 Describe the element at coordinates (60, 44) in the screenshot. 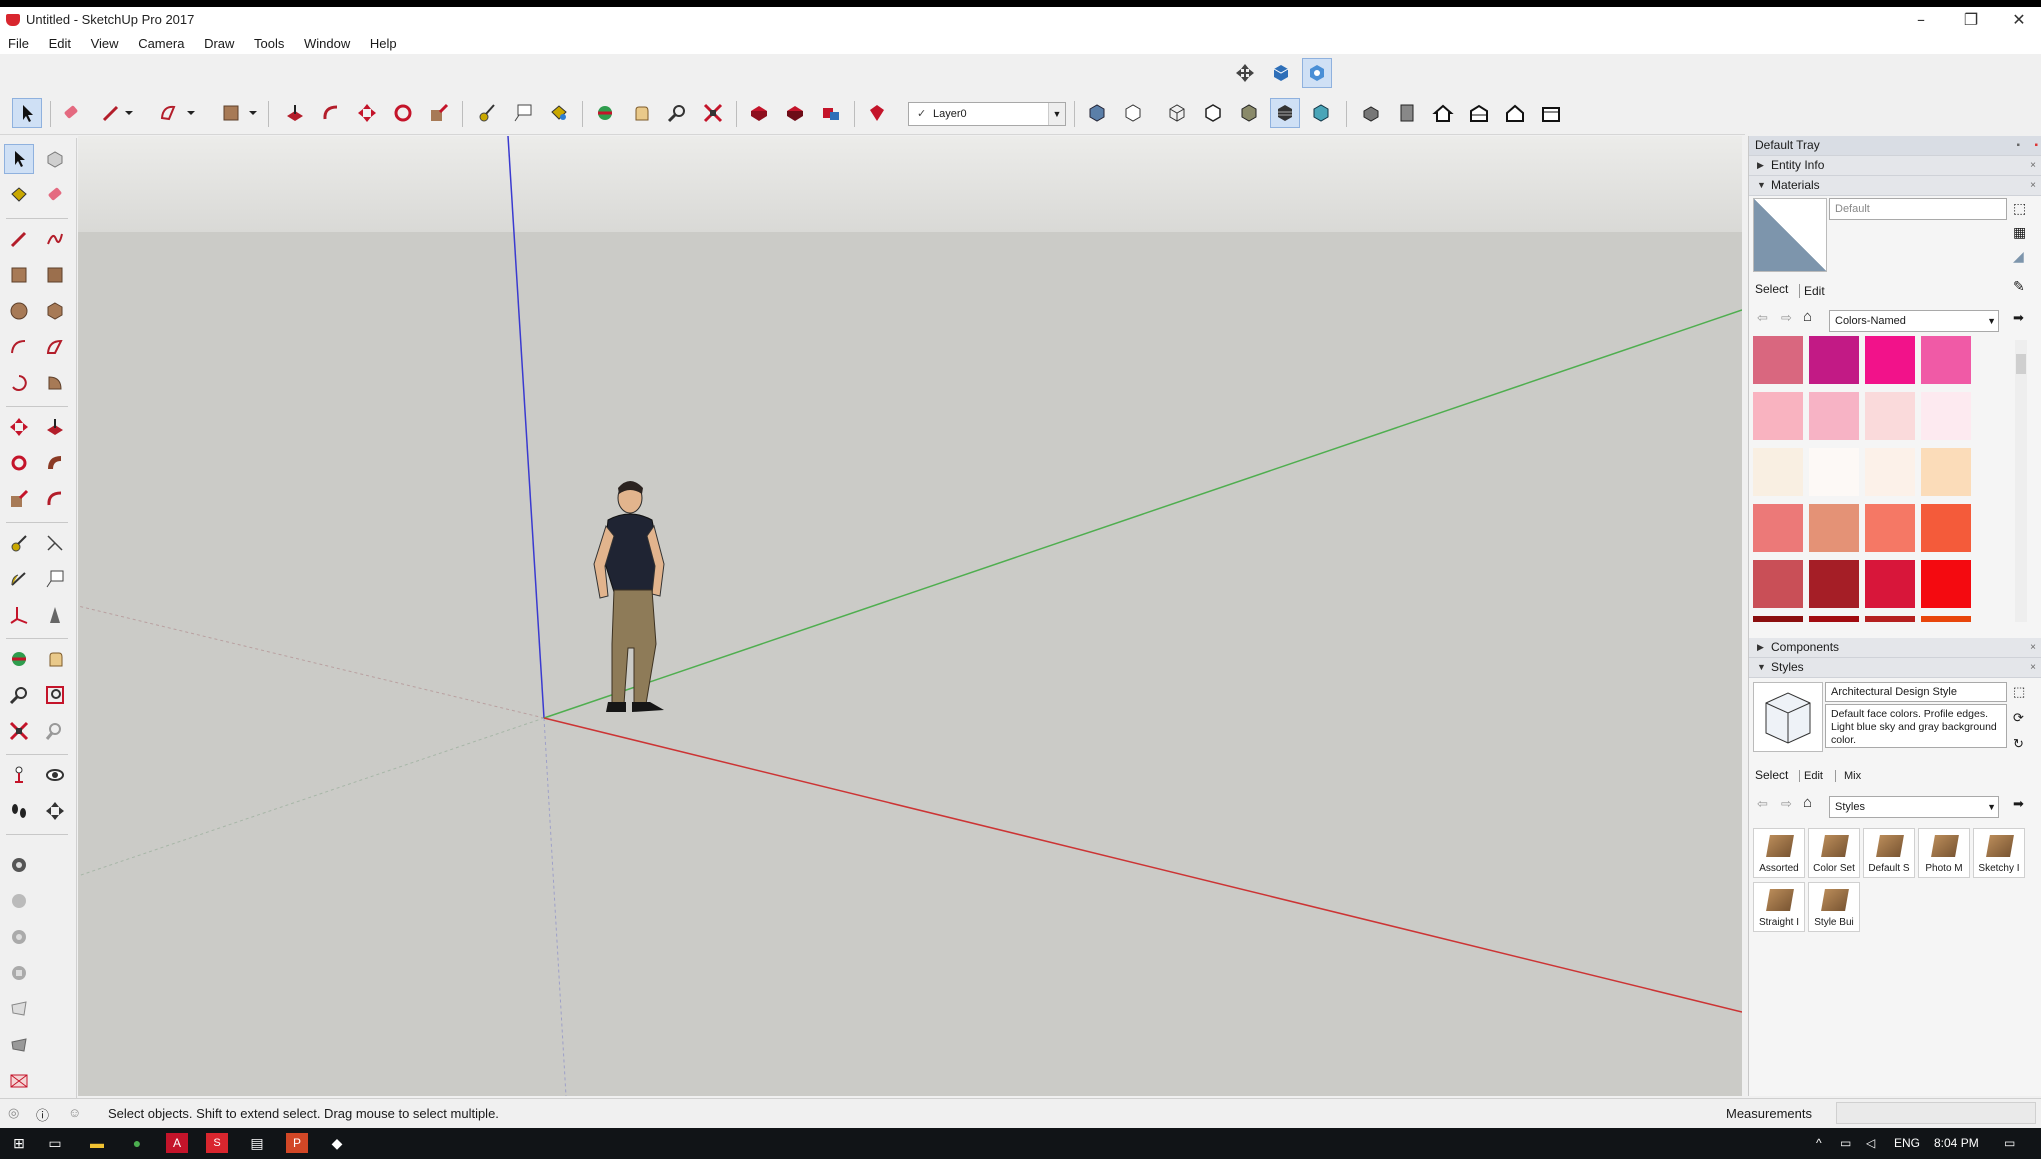

I see `menu-edit: Edit` at that location.